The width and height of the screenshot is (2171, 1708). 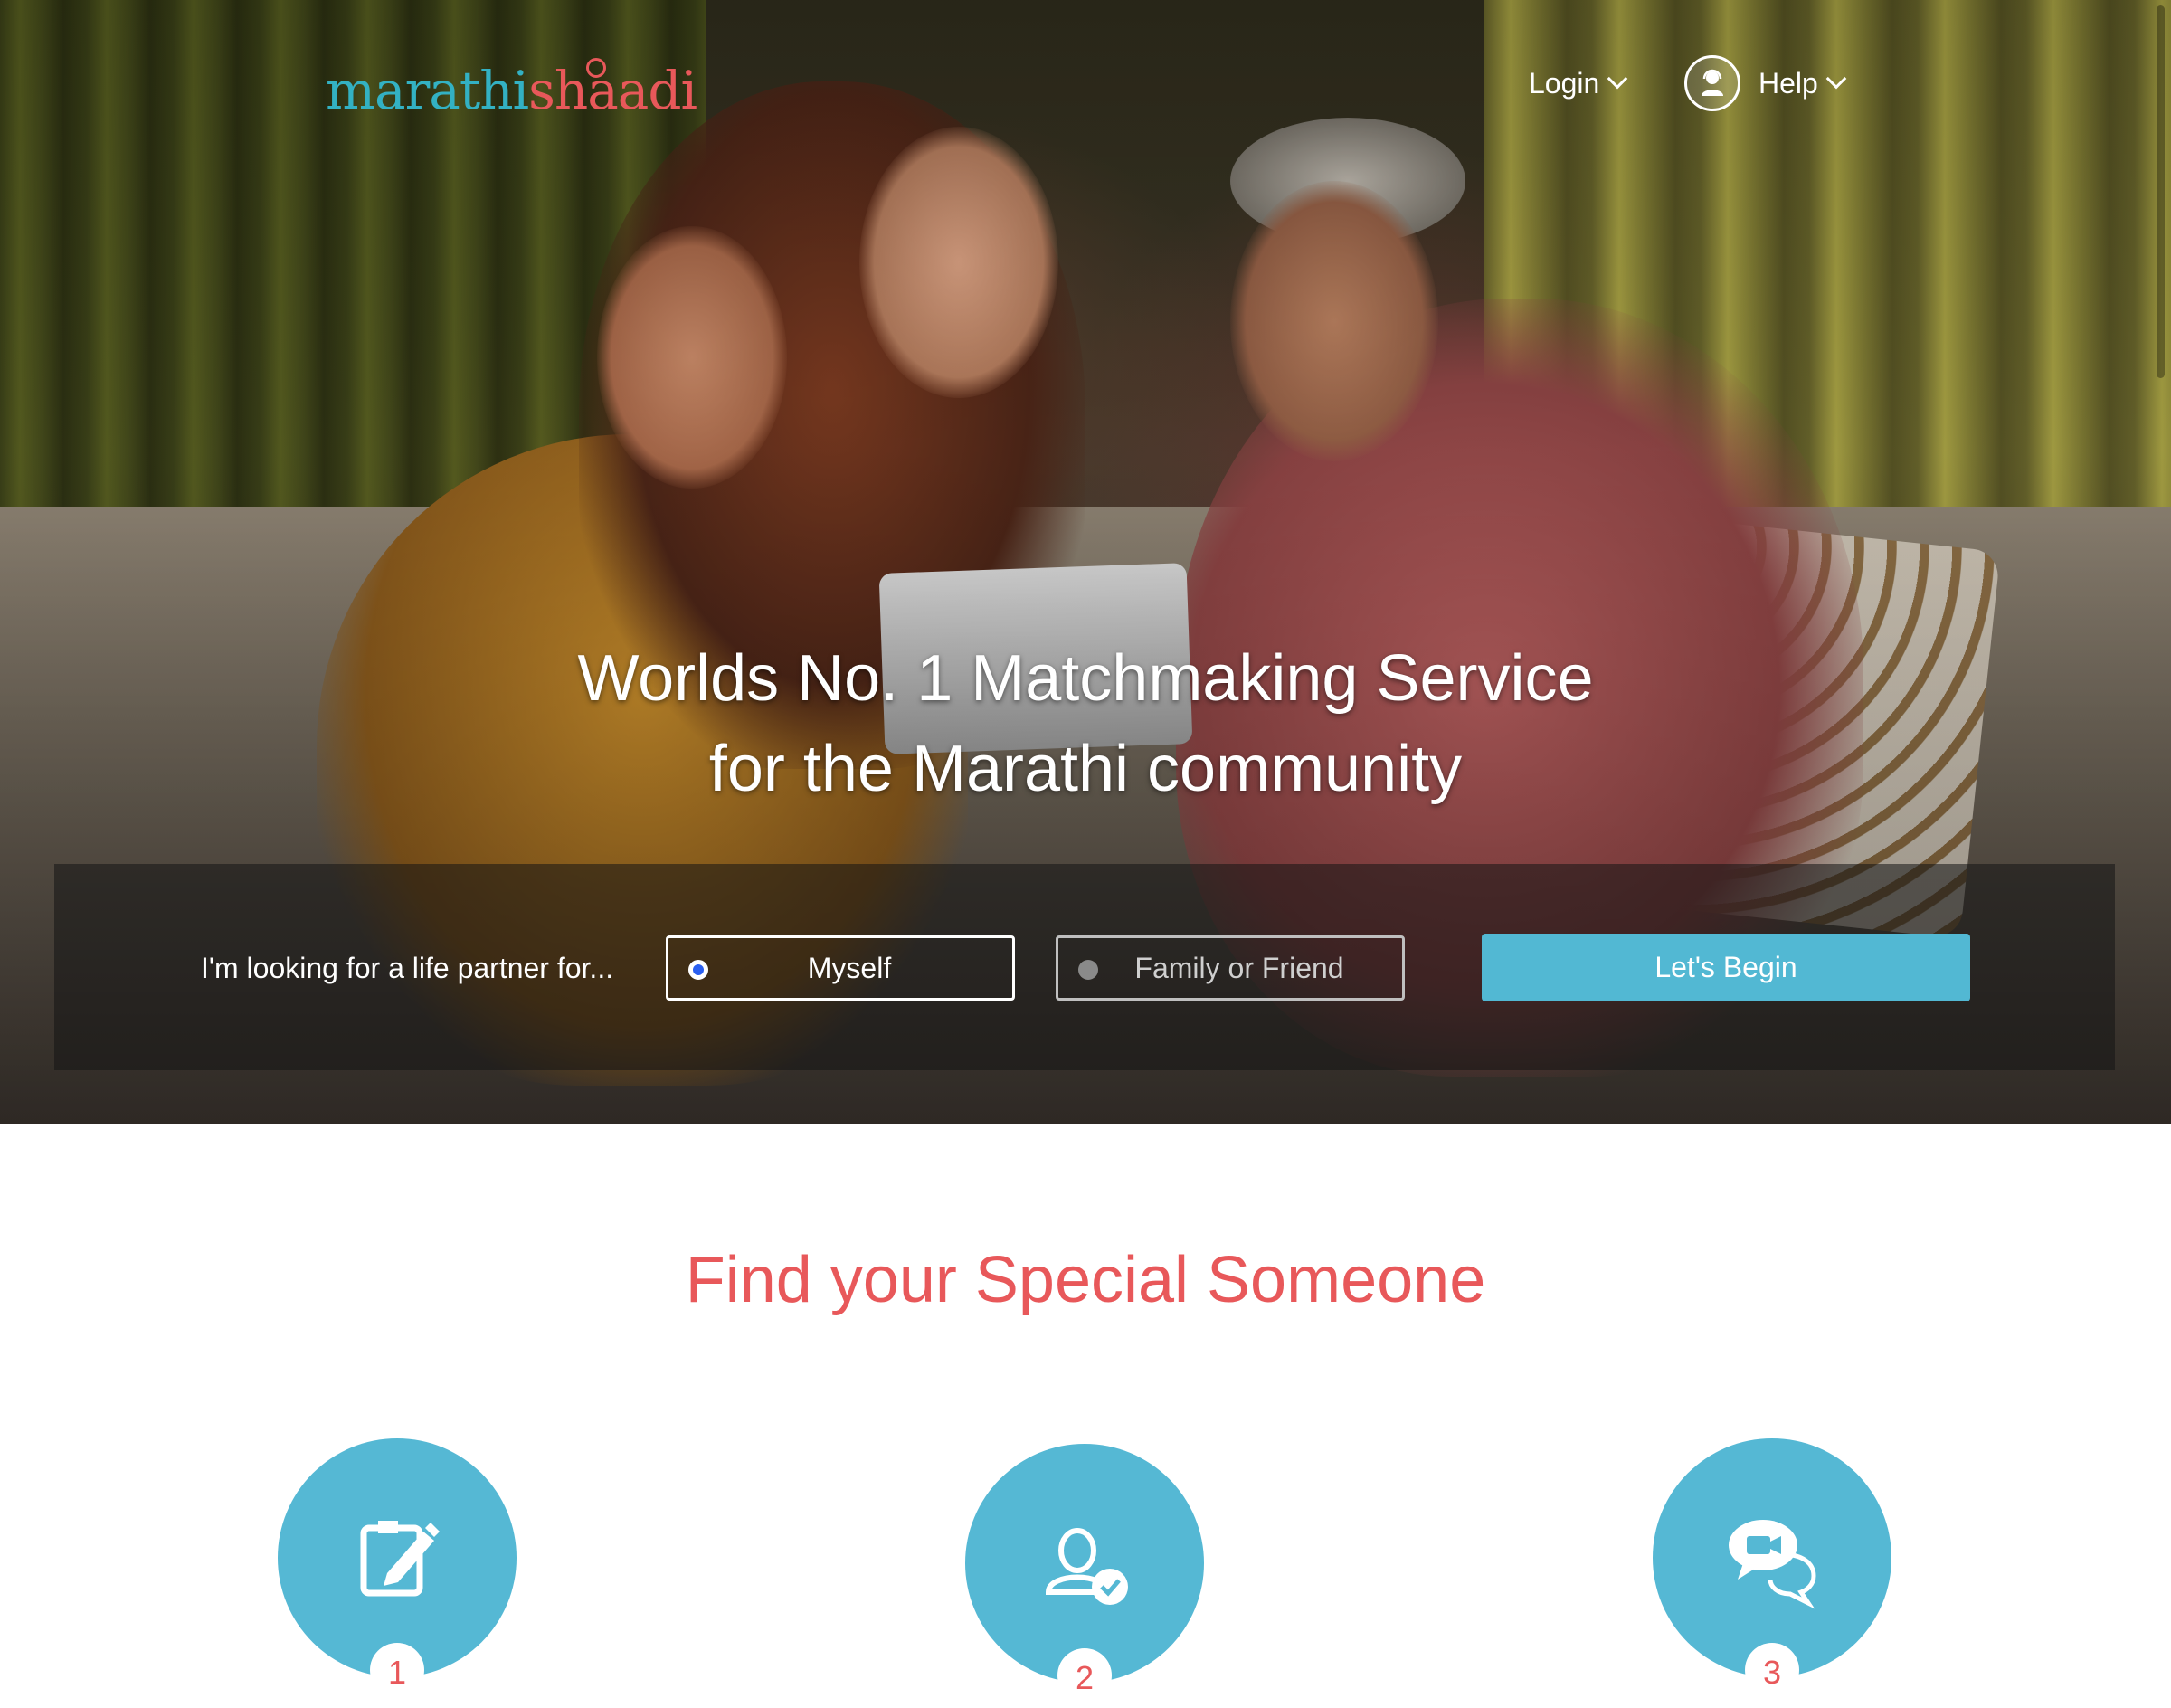 What do you see at coordinates (427, 90) in the screenshot?
I see `logo-text-part1: marathi` at bounding box center [427, 90].